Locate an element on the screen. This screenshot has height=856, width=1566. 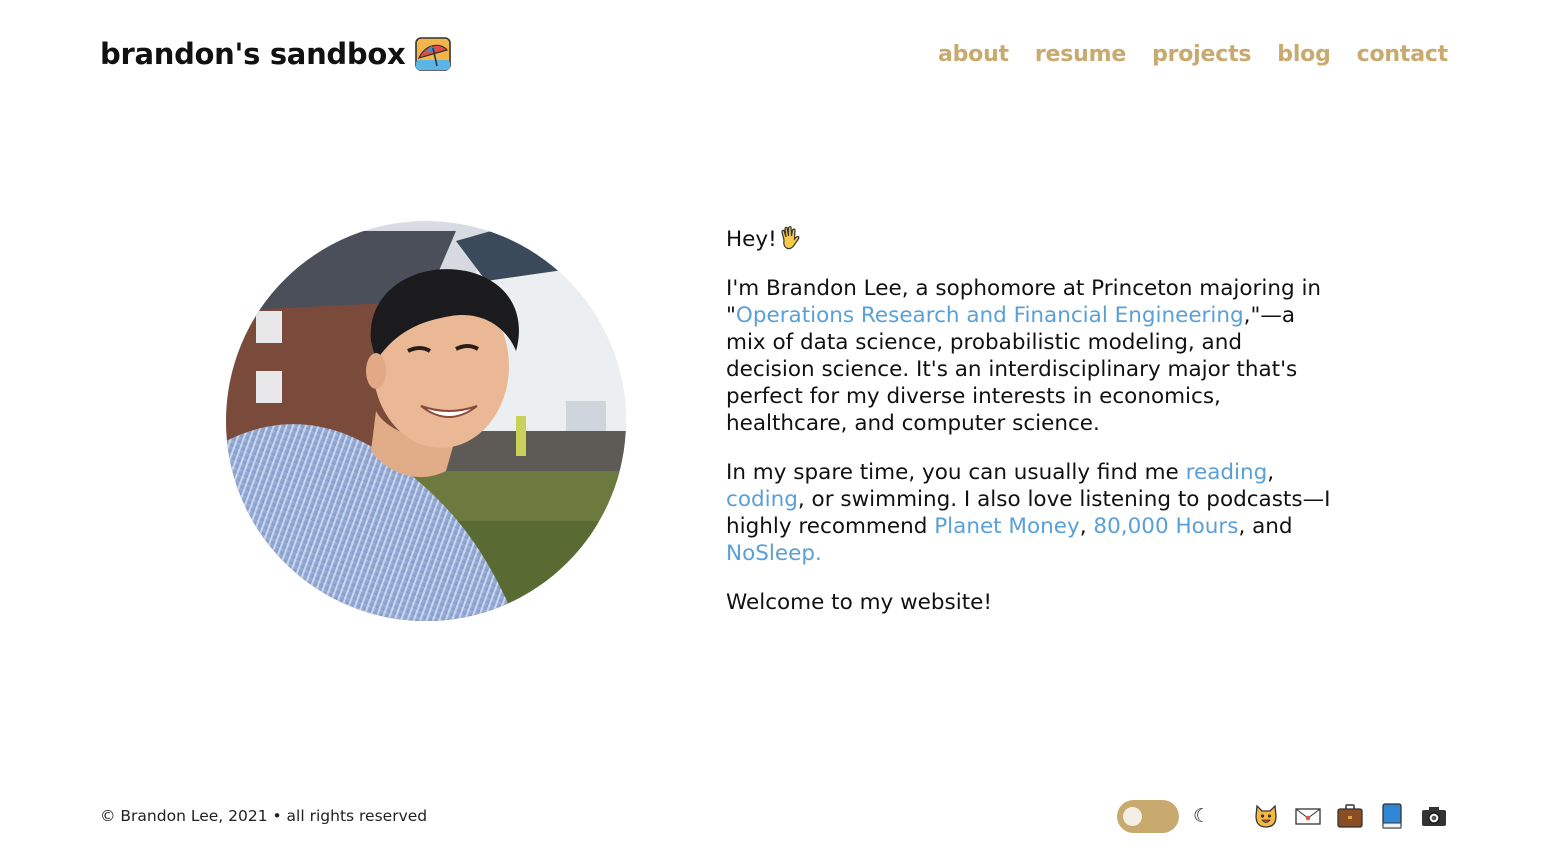
nav-resume: resume is located at coordinates (1080, 54).